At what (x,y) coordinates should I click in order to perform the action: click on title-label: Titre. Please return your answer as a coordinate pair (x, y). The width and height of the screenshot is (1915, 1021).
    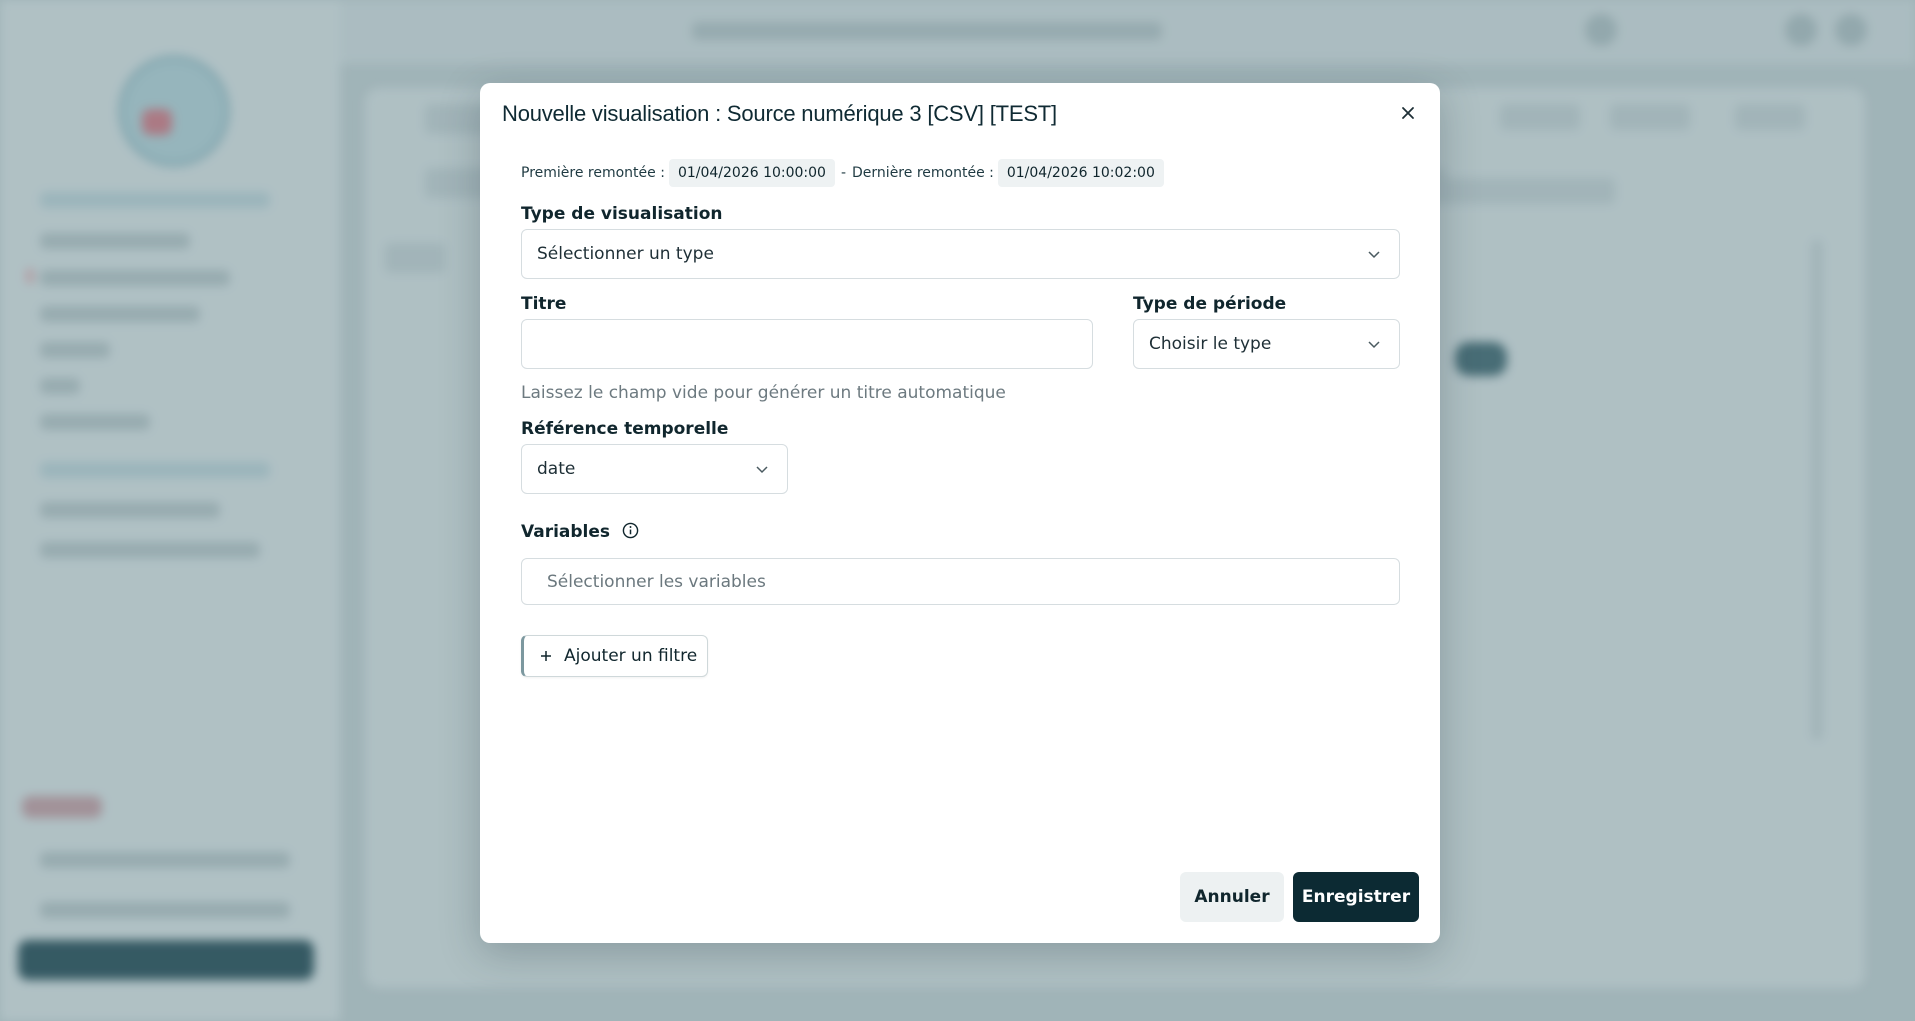
    Looking at the image, I should click on (544, 304).